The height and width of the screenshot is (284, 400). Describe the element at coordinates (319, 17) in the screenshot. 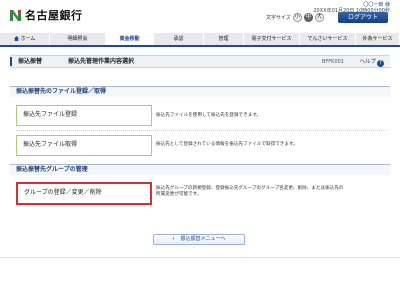

I see `font-large-button: 大` at that location.